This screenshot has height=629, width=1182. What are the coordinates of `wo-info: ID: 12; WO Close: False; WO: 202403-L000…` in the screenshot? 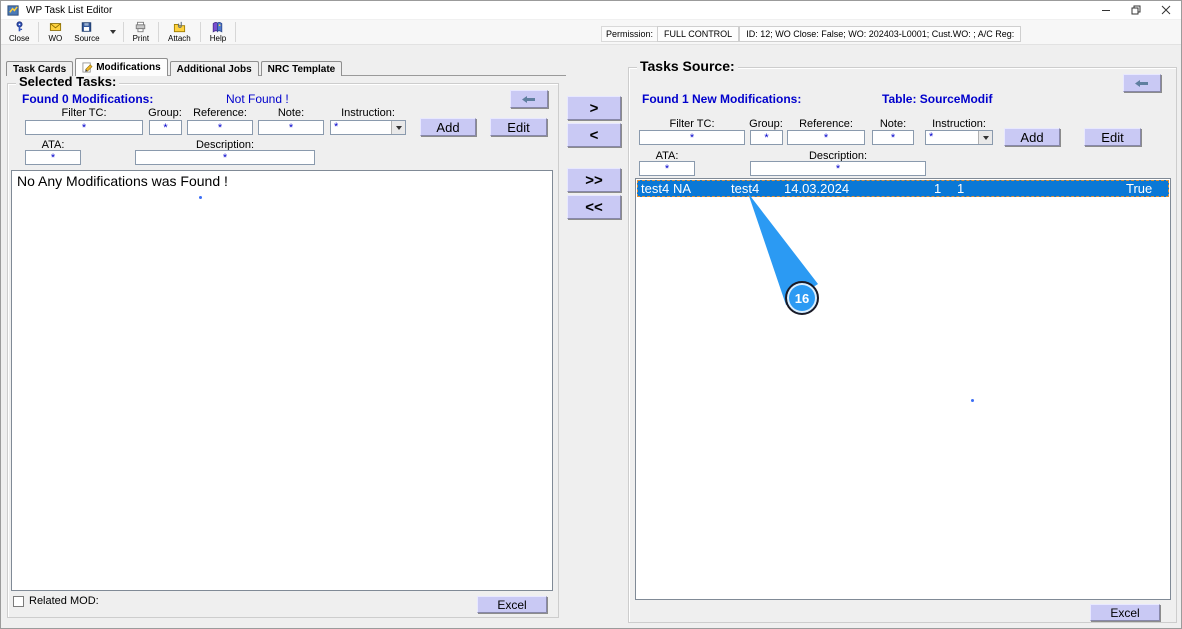 It's located at (880, 34).